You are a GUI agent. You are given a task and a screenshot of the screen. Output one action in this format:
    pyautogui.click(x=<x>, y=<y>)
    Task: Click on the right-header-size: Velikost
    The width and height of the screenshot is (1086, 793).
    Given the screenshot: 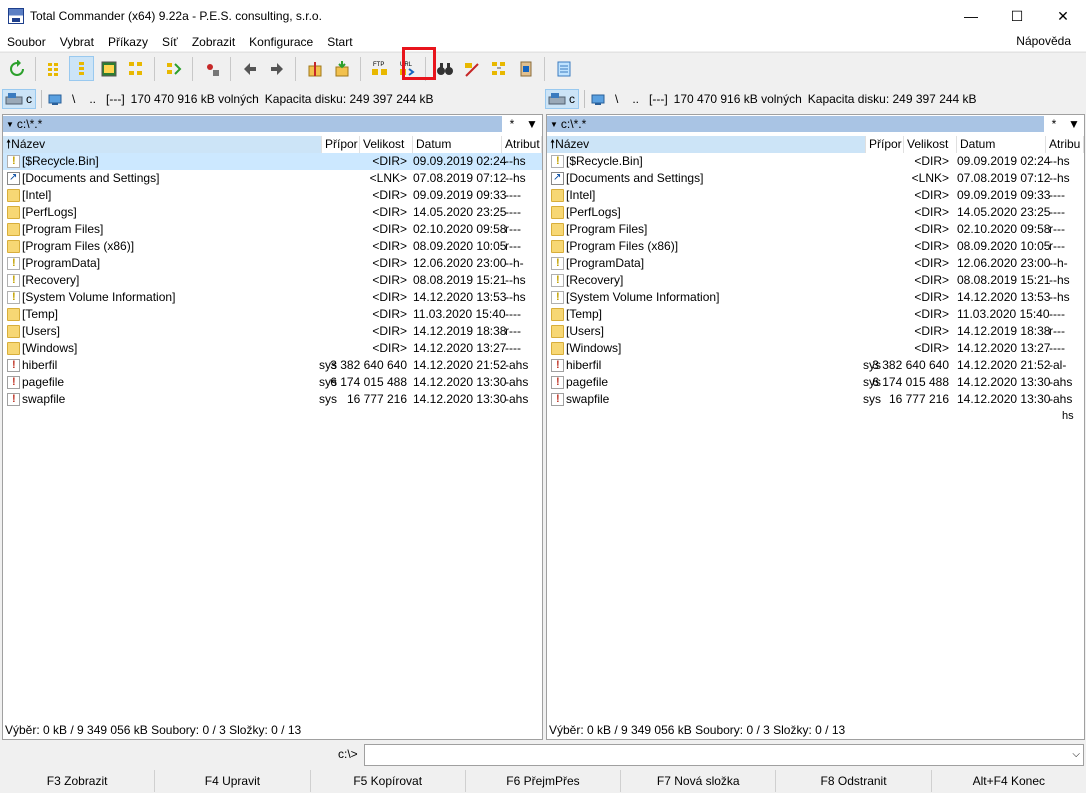 What is the action you would take?
    pyautogui.click(x=930, y=144)
    